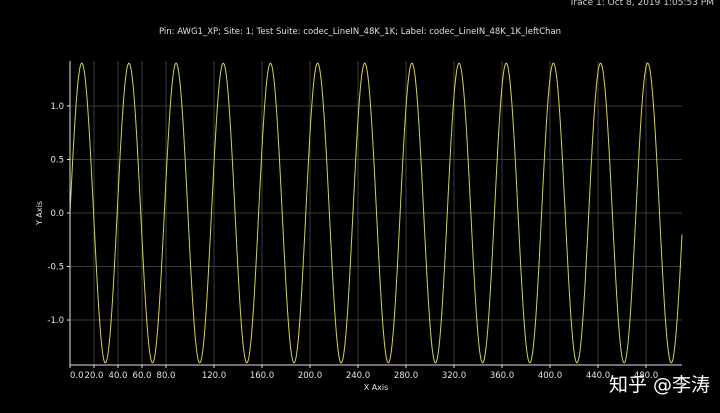 Image resolution: width=720 pixels, height=413 pixels. What do you see at coordinates (406, 376) in the screenshot?
I see `x-tick-label: 280.0` at bounding box center [406, 376].